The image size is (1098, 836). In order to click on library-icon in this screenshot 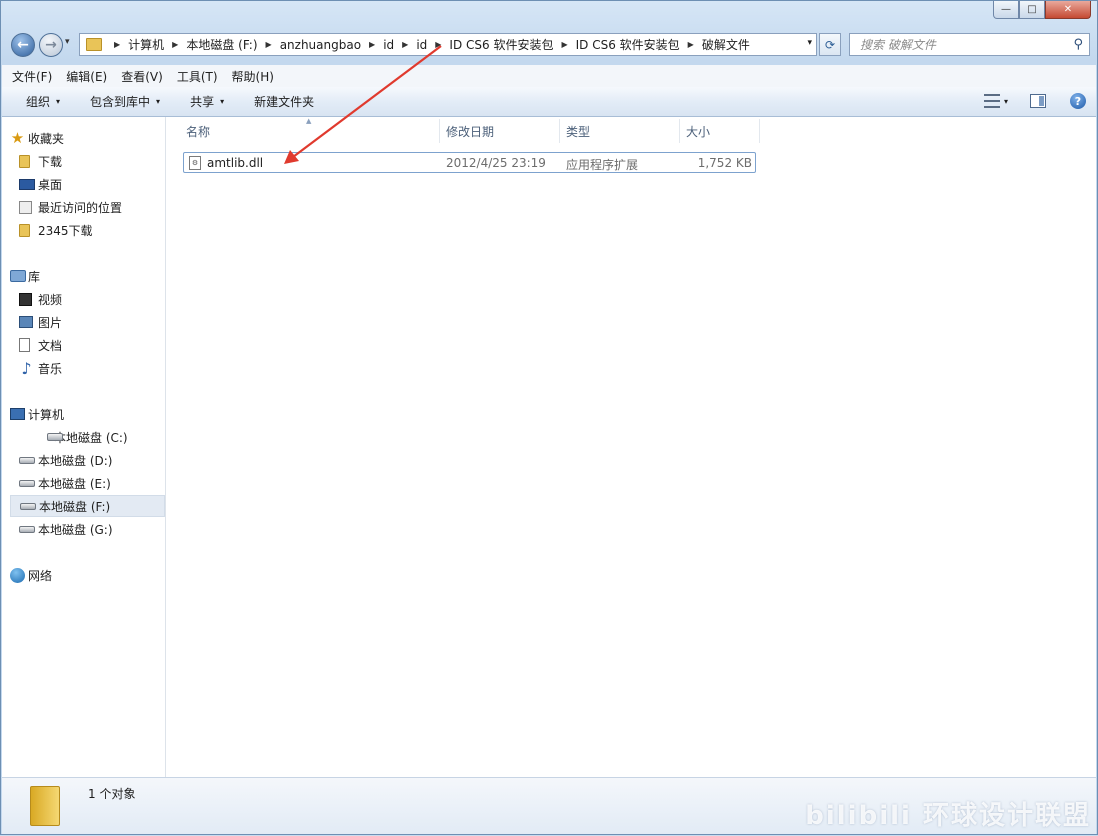, I will do `click(18, 276)`.